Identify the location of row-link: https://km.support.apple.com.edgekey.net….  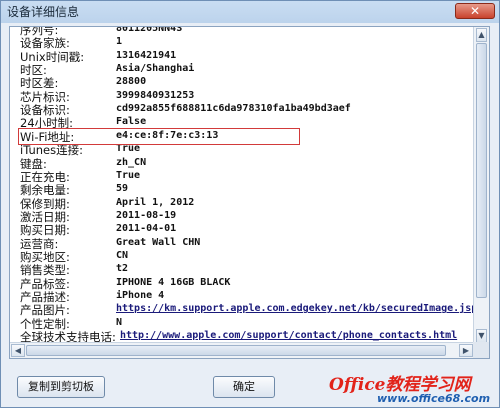
(302, 308).